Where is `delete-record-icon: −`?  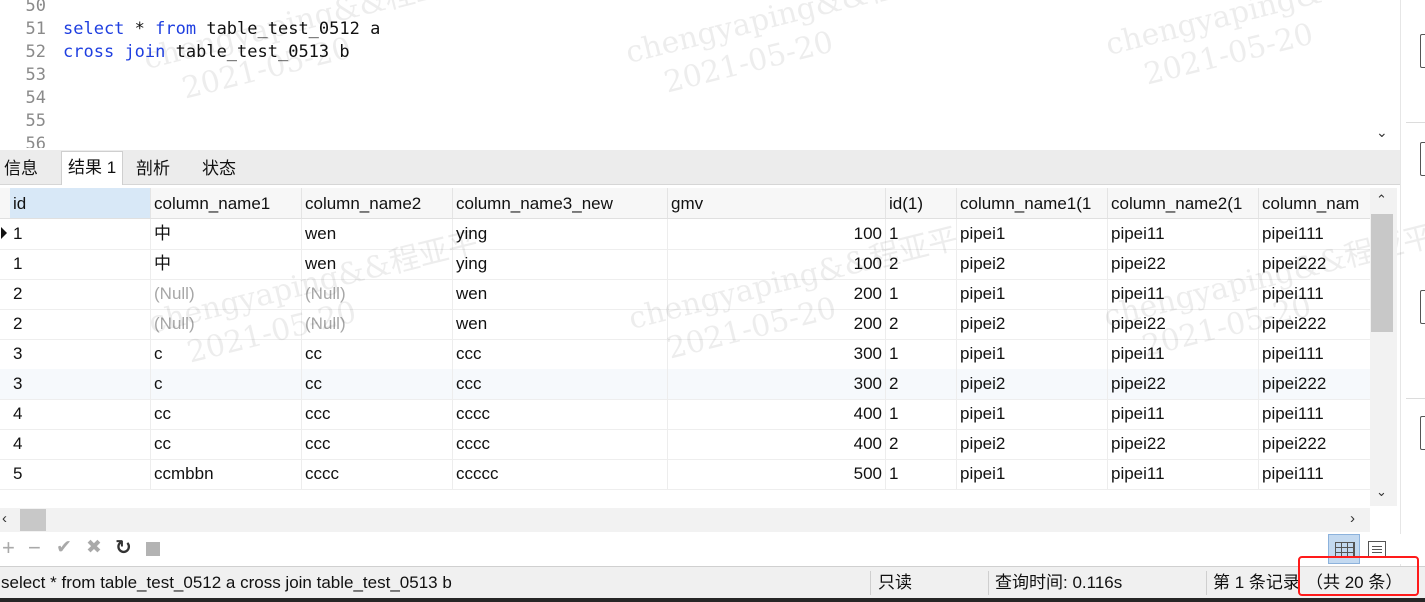
delete-record-icon: − is located at coordinates (34, 548).